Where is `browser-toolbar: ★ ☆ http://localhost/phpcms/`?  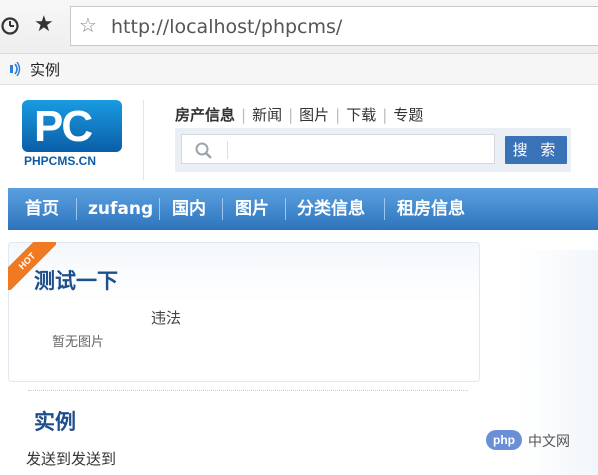 browser-toolbar: ★ ☆ http://localhost/phpcms/ is located at coordinates (299, 27).